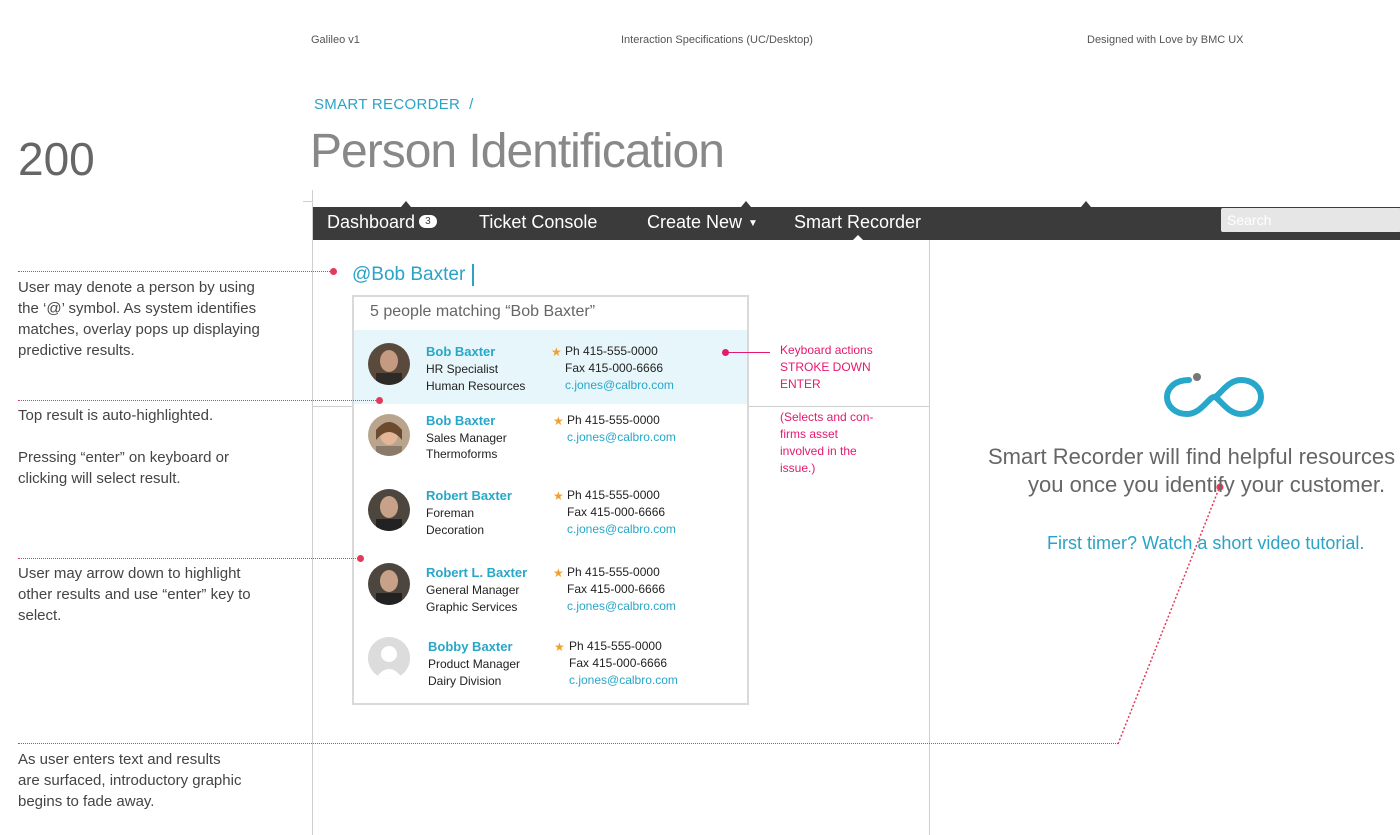 The width and height of the screenshot is (1400, 835). What do you see at coordinates (428, 221) in the screenshot?
I see `dashboard-count-badge: 3` at bounding box center [428, 221].